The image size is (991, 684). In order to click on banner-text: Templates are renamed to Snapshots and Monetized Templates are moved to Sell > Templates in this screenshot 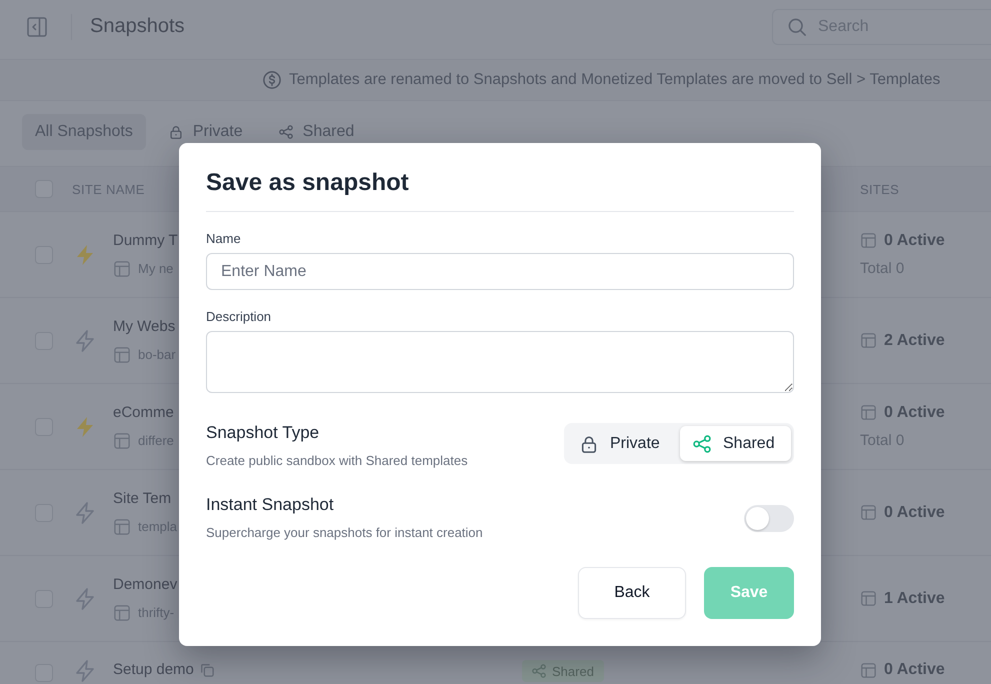, I will do `click(614, 80)`.